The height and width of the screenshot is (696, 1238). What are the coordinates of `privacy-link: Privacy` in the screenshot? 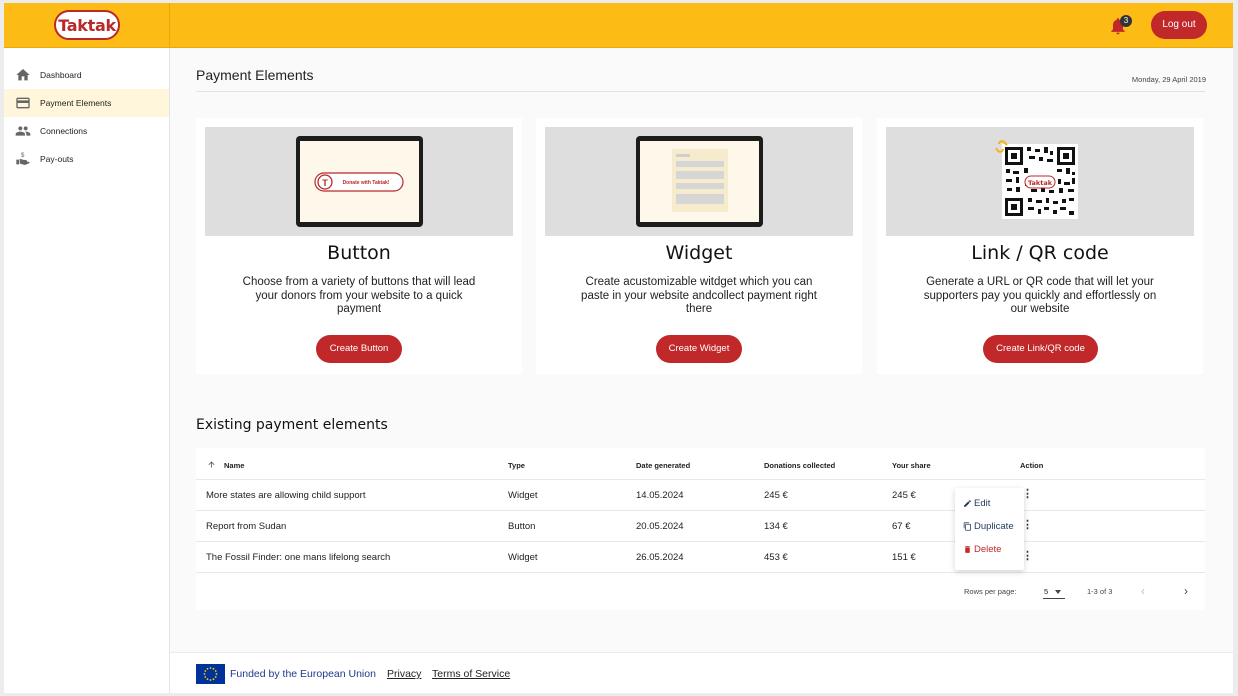 It's located at (404, 674).